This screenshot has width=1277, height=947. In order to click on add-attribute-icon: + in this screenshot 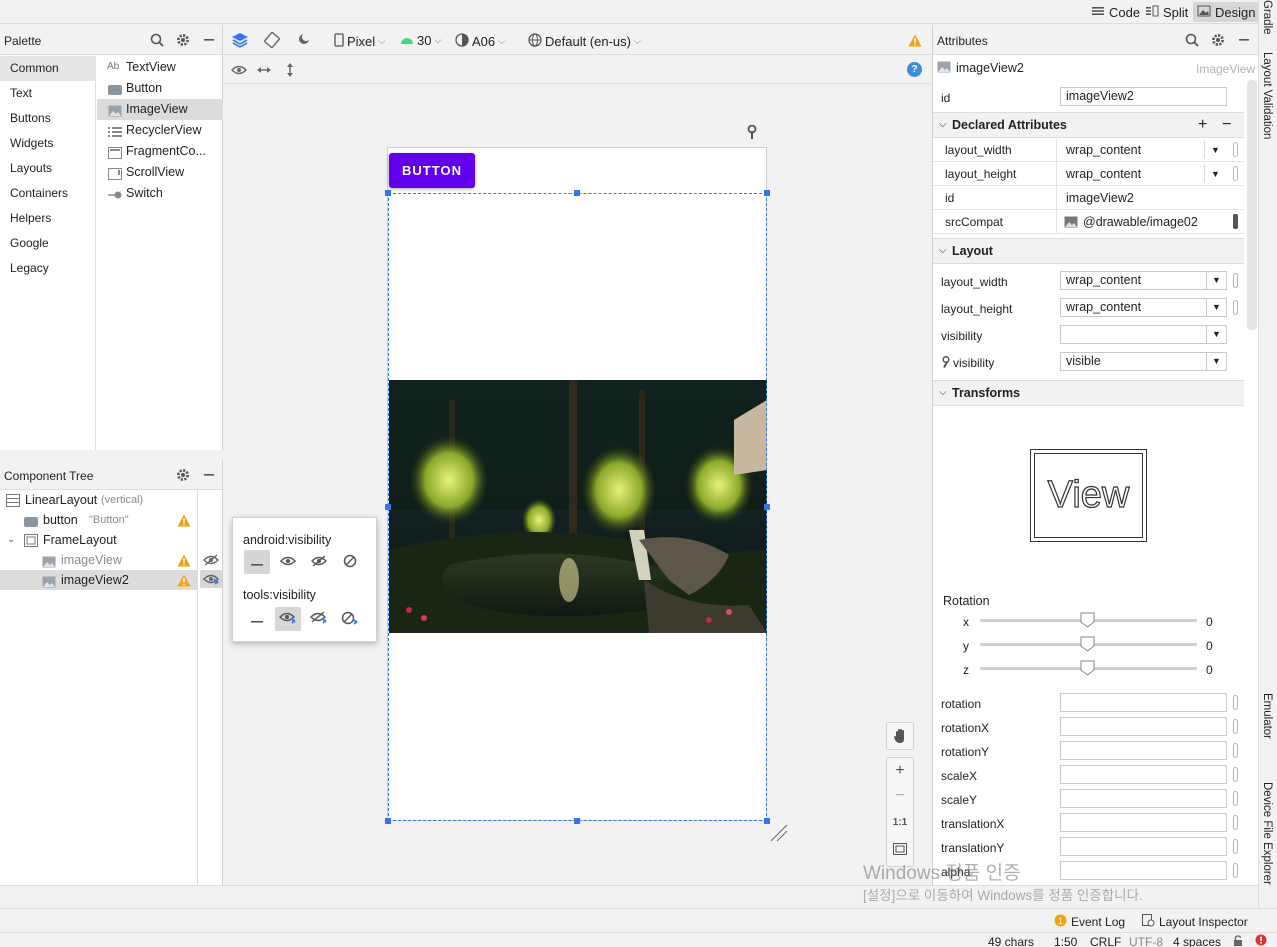, I will do `click(1202, 125)`.